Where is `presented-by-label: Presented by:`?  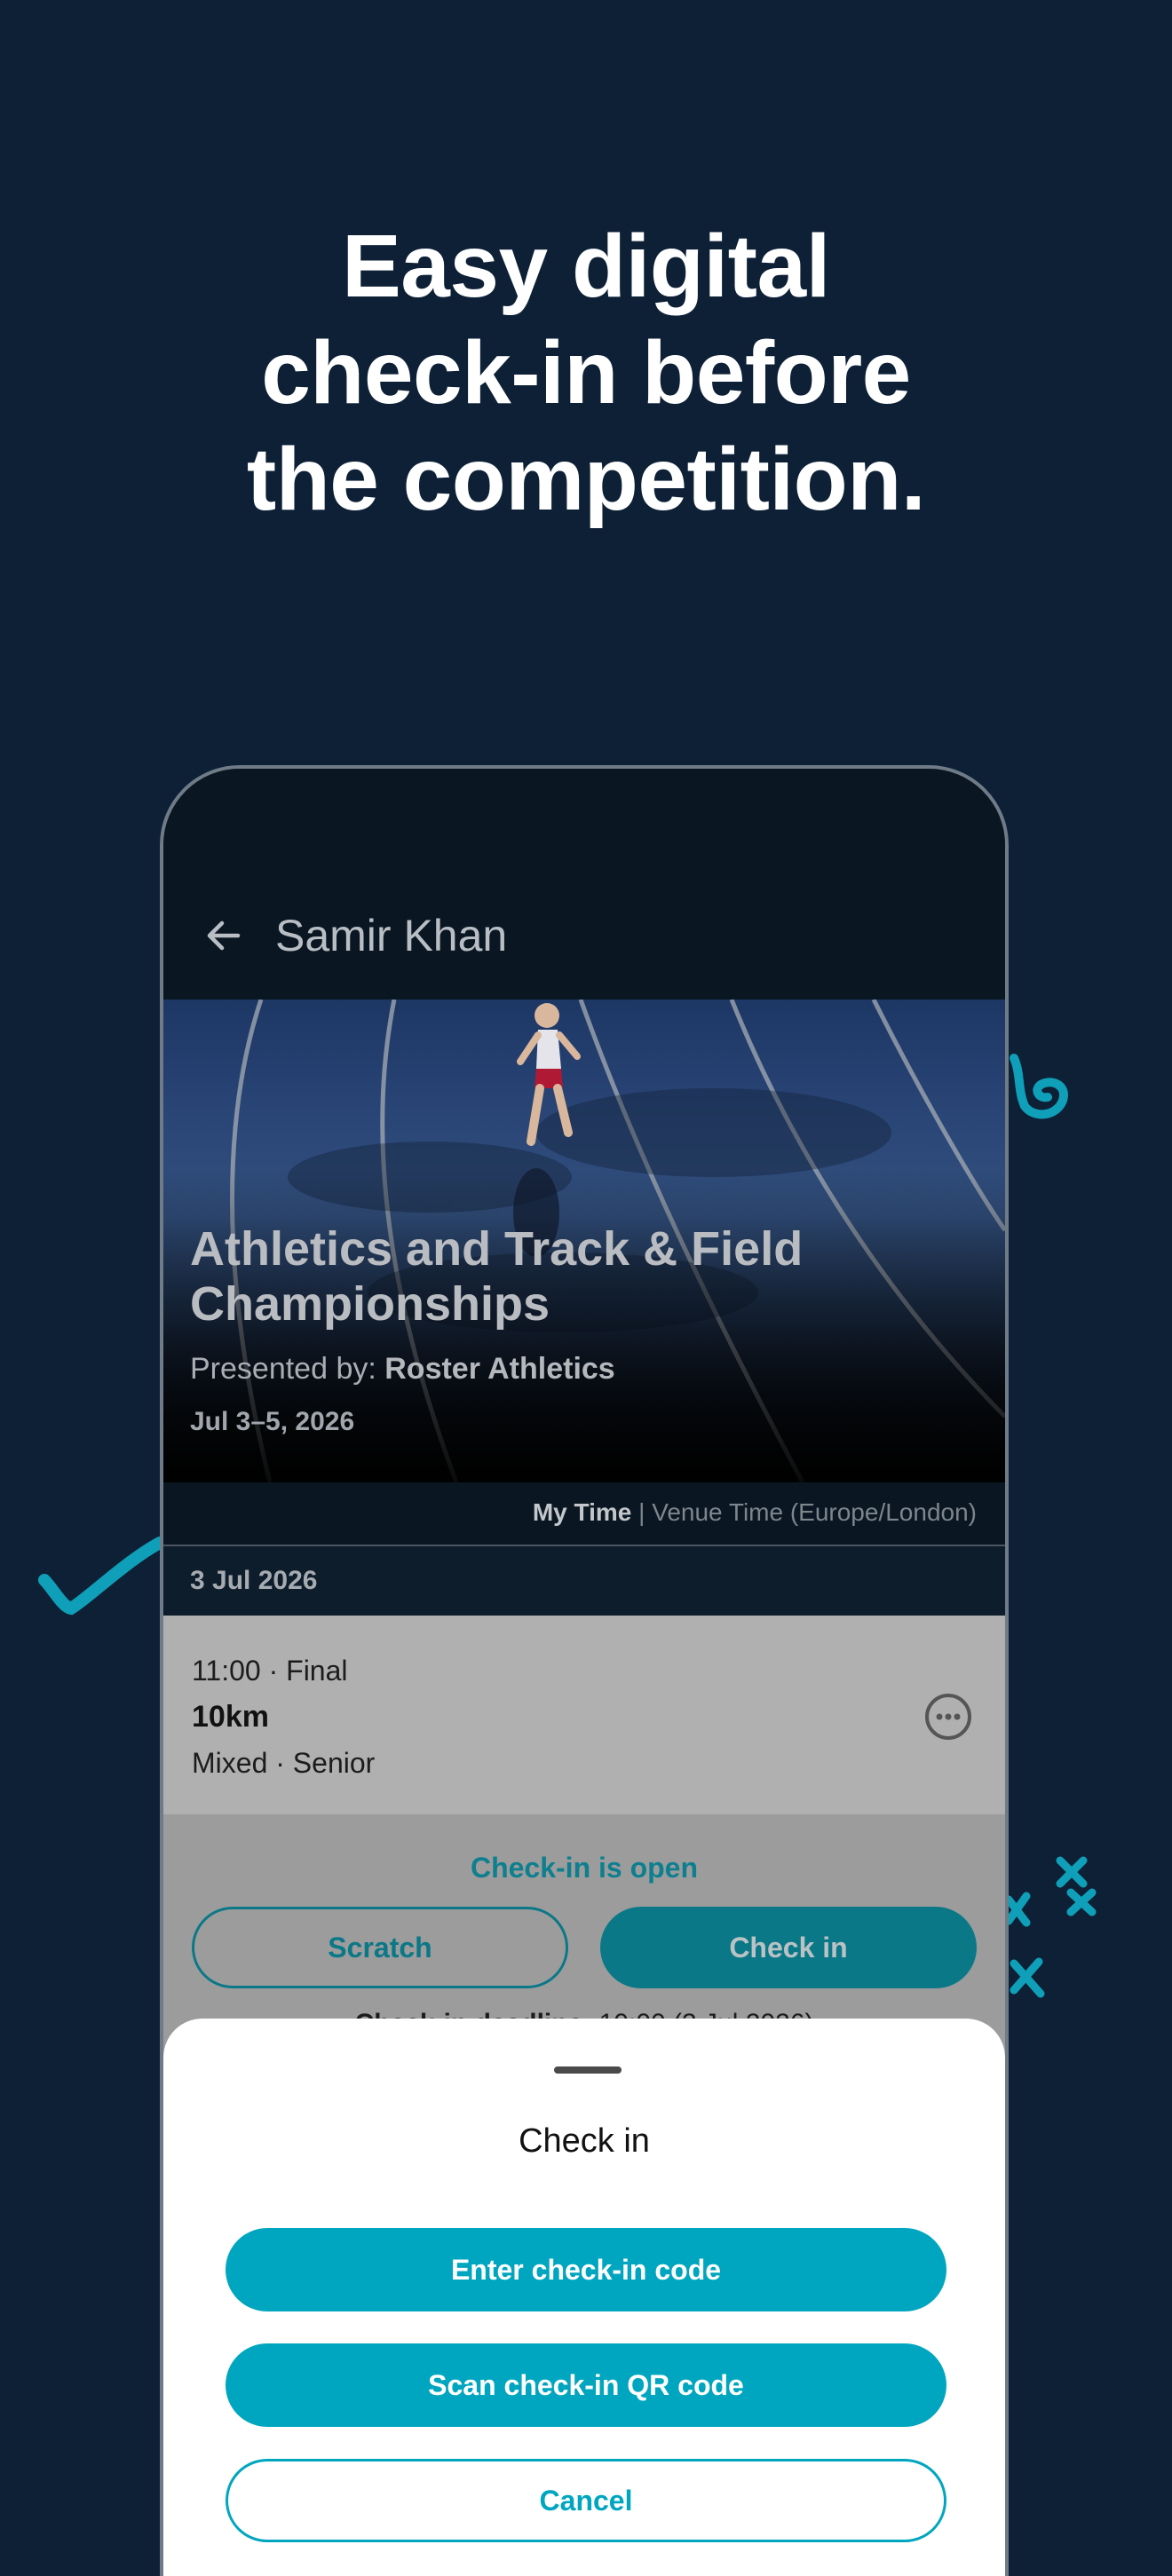
presented-by-label: Presented by: is located at coordinates (283, 1369).